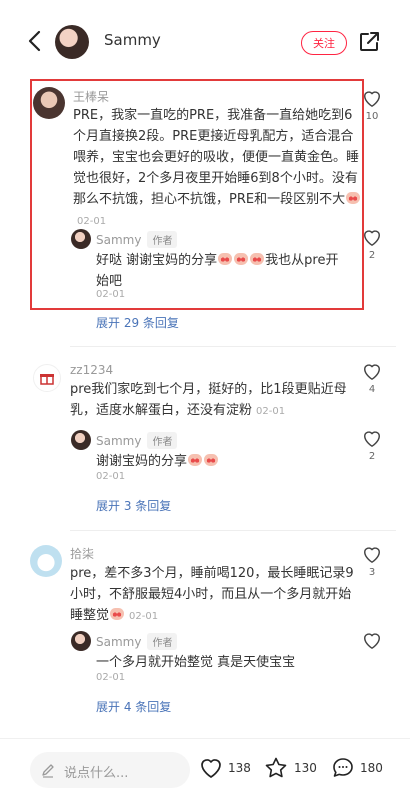 The image size is (410, 800). Describe the element at coordinates (221, 461) in the screenshot. I see `reply-text: 谢谢宝妈的分享` at that location.